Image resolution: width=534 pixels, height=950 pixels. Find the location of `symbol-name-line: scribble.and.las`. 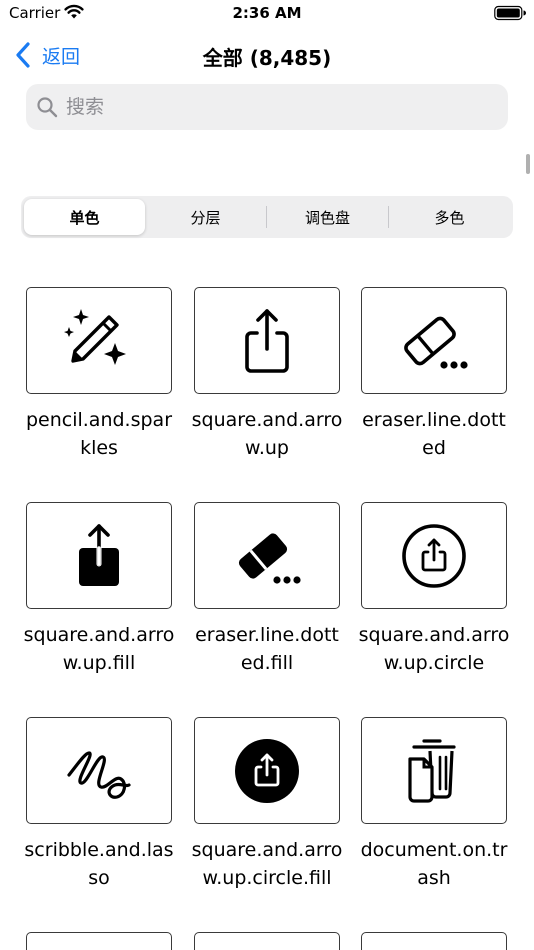

symbol-name-line: scribble.and.las is located at coordinates (99, 850).